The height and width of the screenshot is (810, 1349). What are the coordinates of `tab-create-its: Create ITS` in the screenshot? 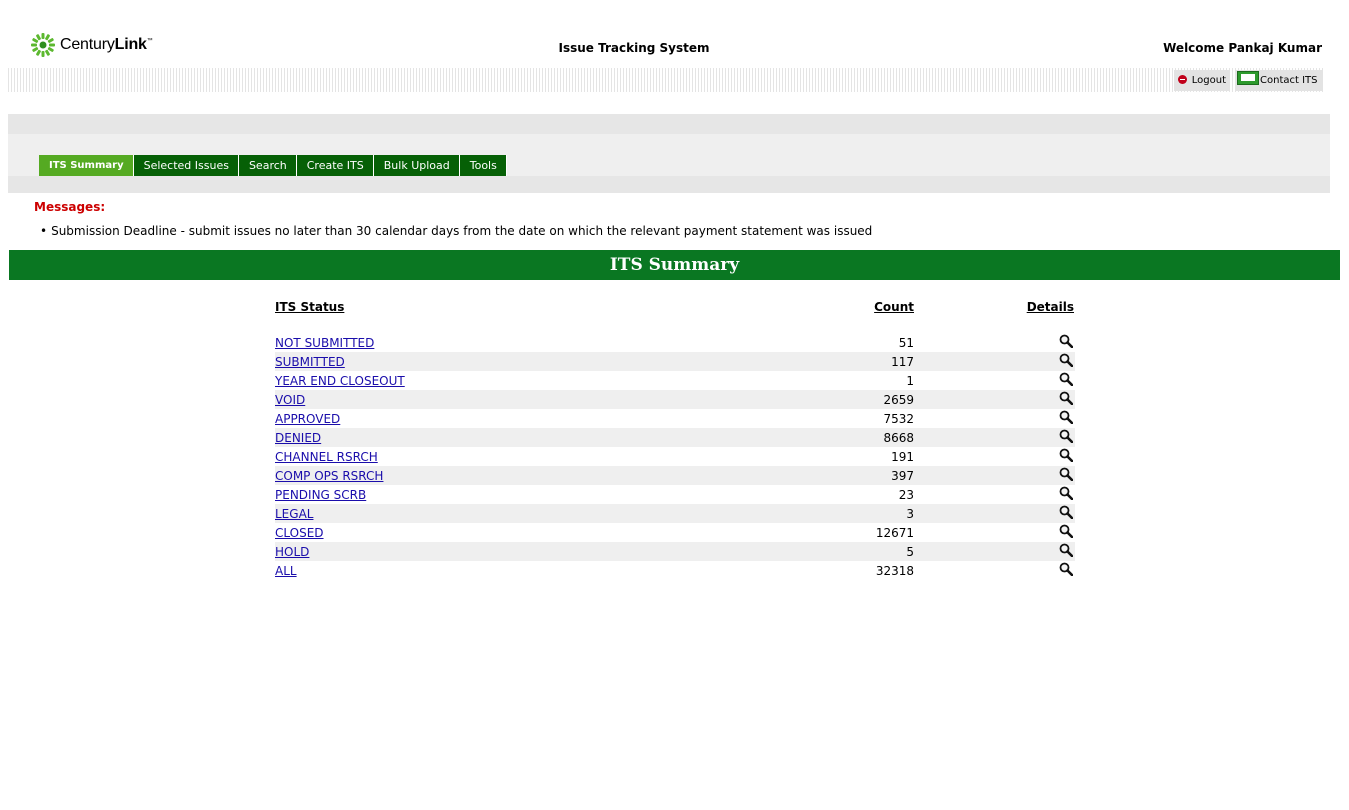 It's located at (335, 165).